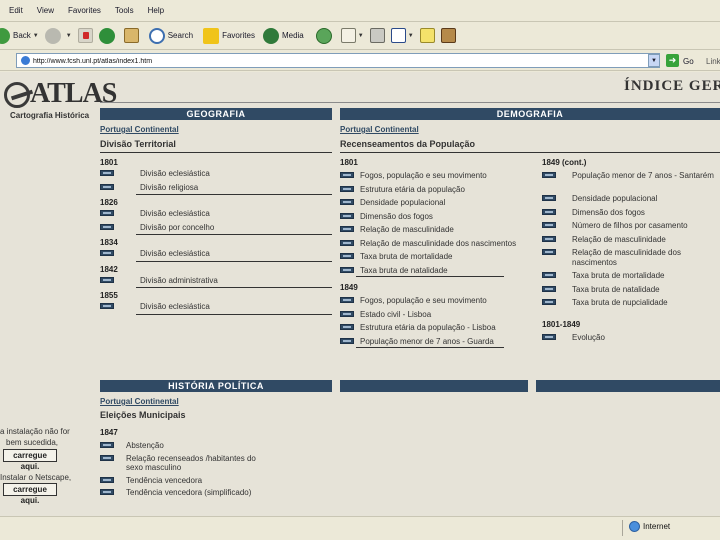 The height and width of the screenshot is (540, 720). I want to click on menu-favorites: Favorites, so click(84, 10).